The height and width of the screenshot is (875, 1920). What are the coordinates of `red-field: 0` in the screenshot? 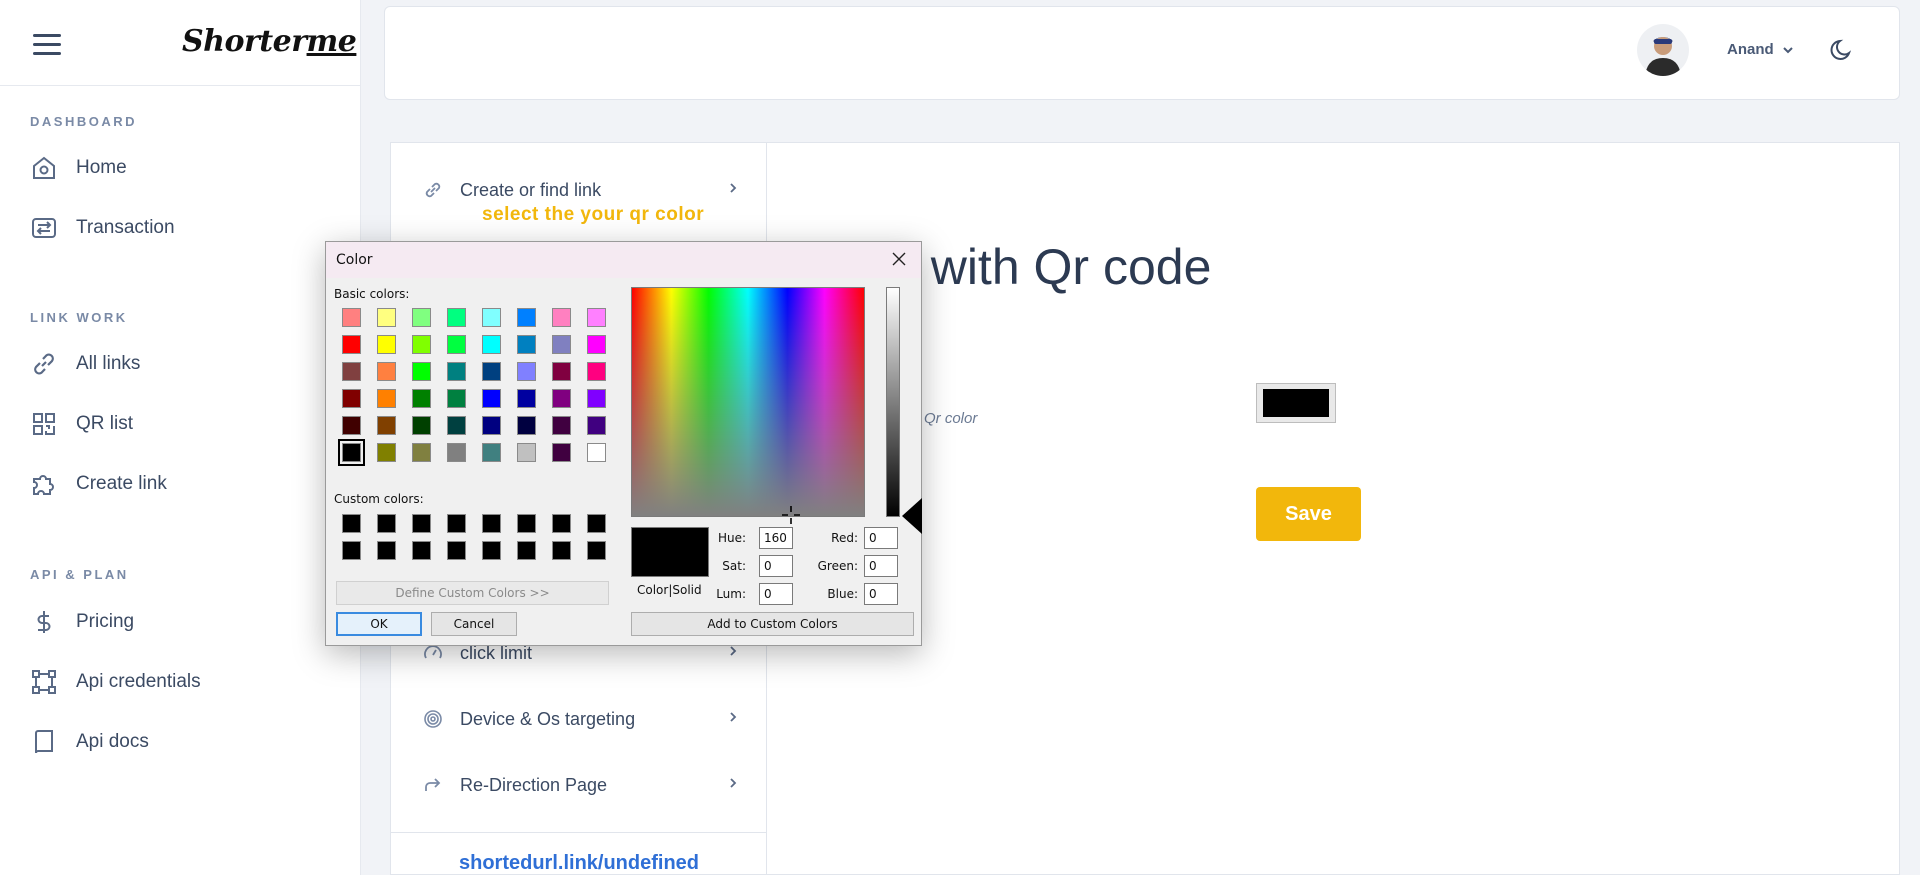 It's located at (881, 538).